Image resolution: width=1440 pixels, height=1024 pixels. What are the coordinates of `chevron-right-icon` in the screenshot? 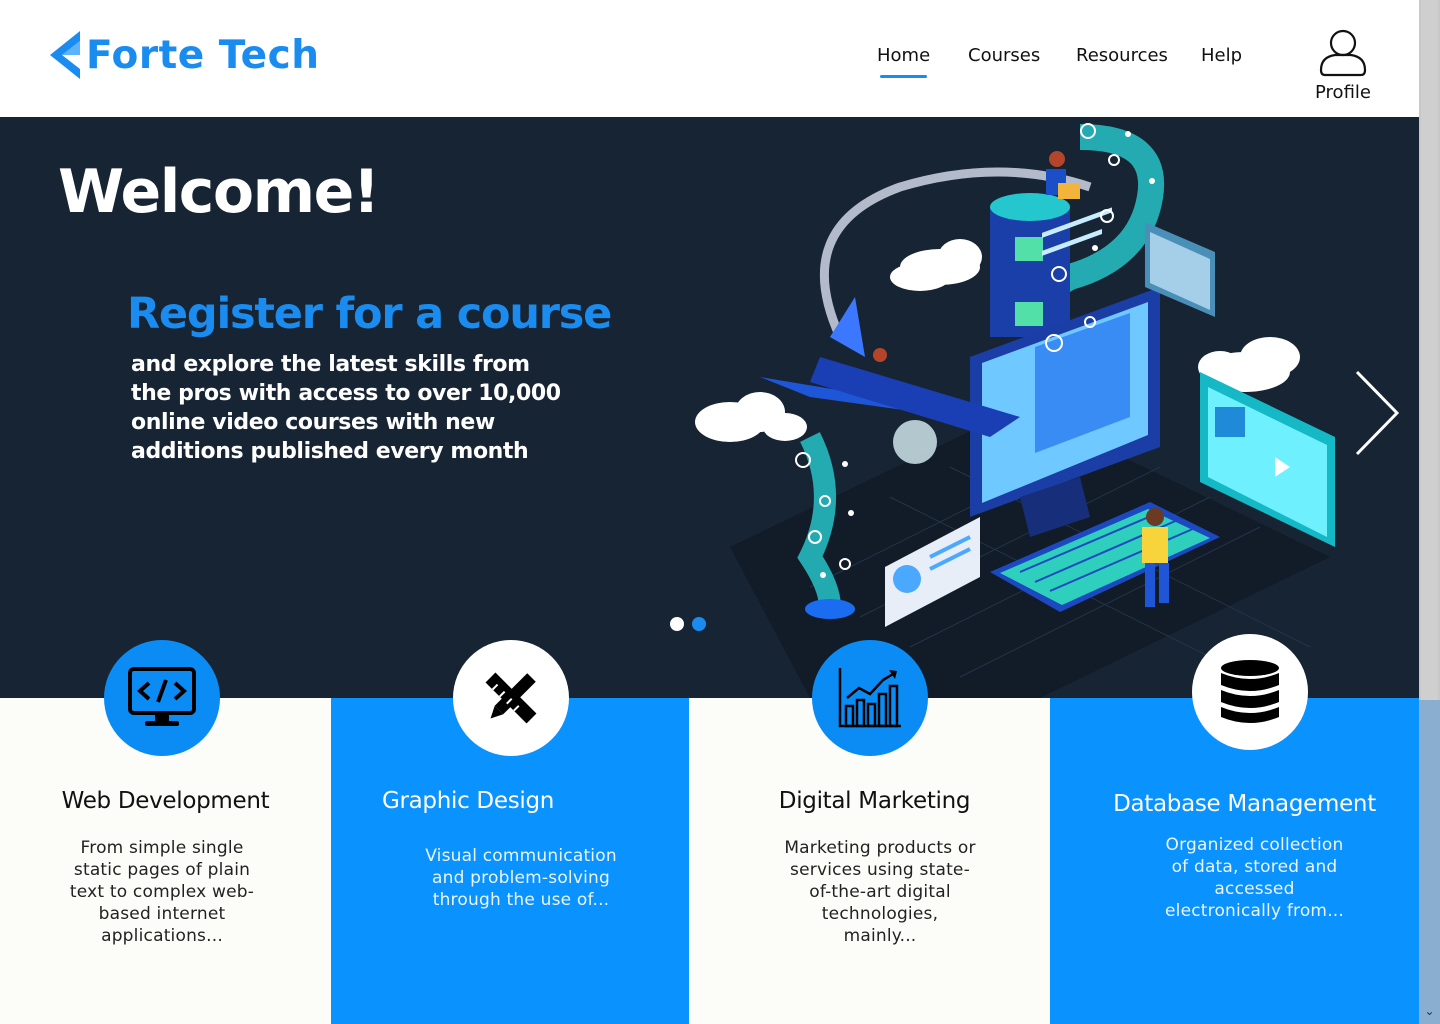 It's located at (1377, 413).